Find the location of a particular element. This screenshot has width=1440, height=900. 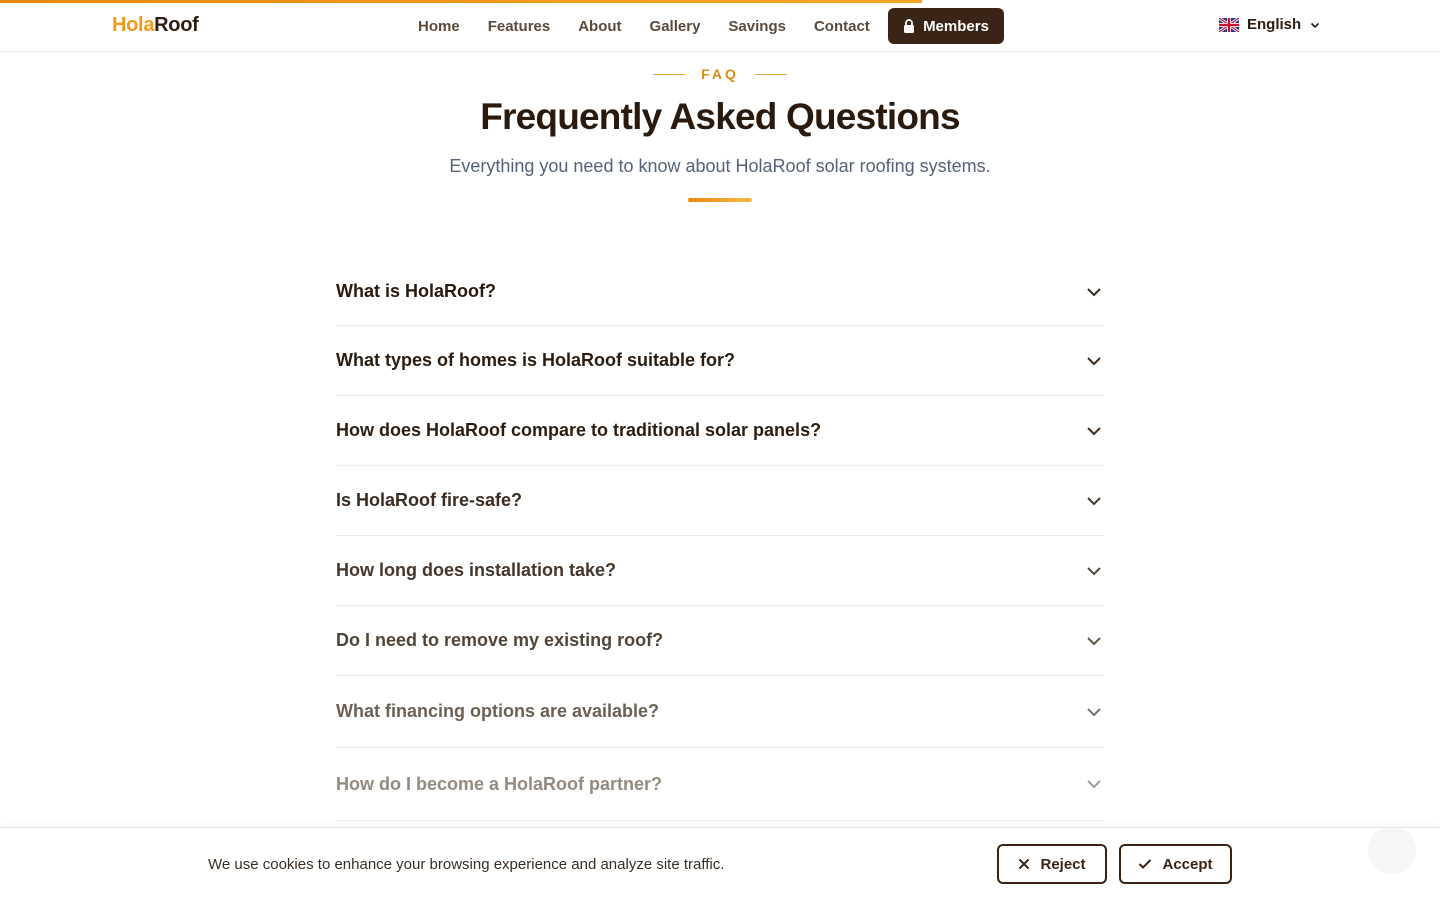

faq-question: What is HolaRoof? is located at coordinates (416, 291).